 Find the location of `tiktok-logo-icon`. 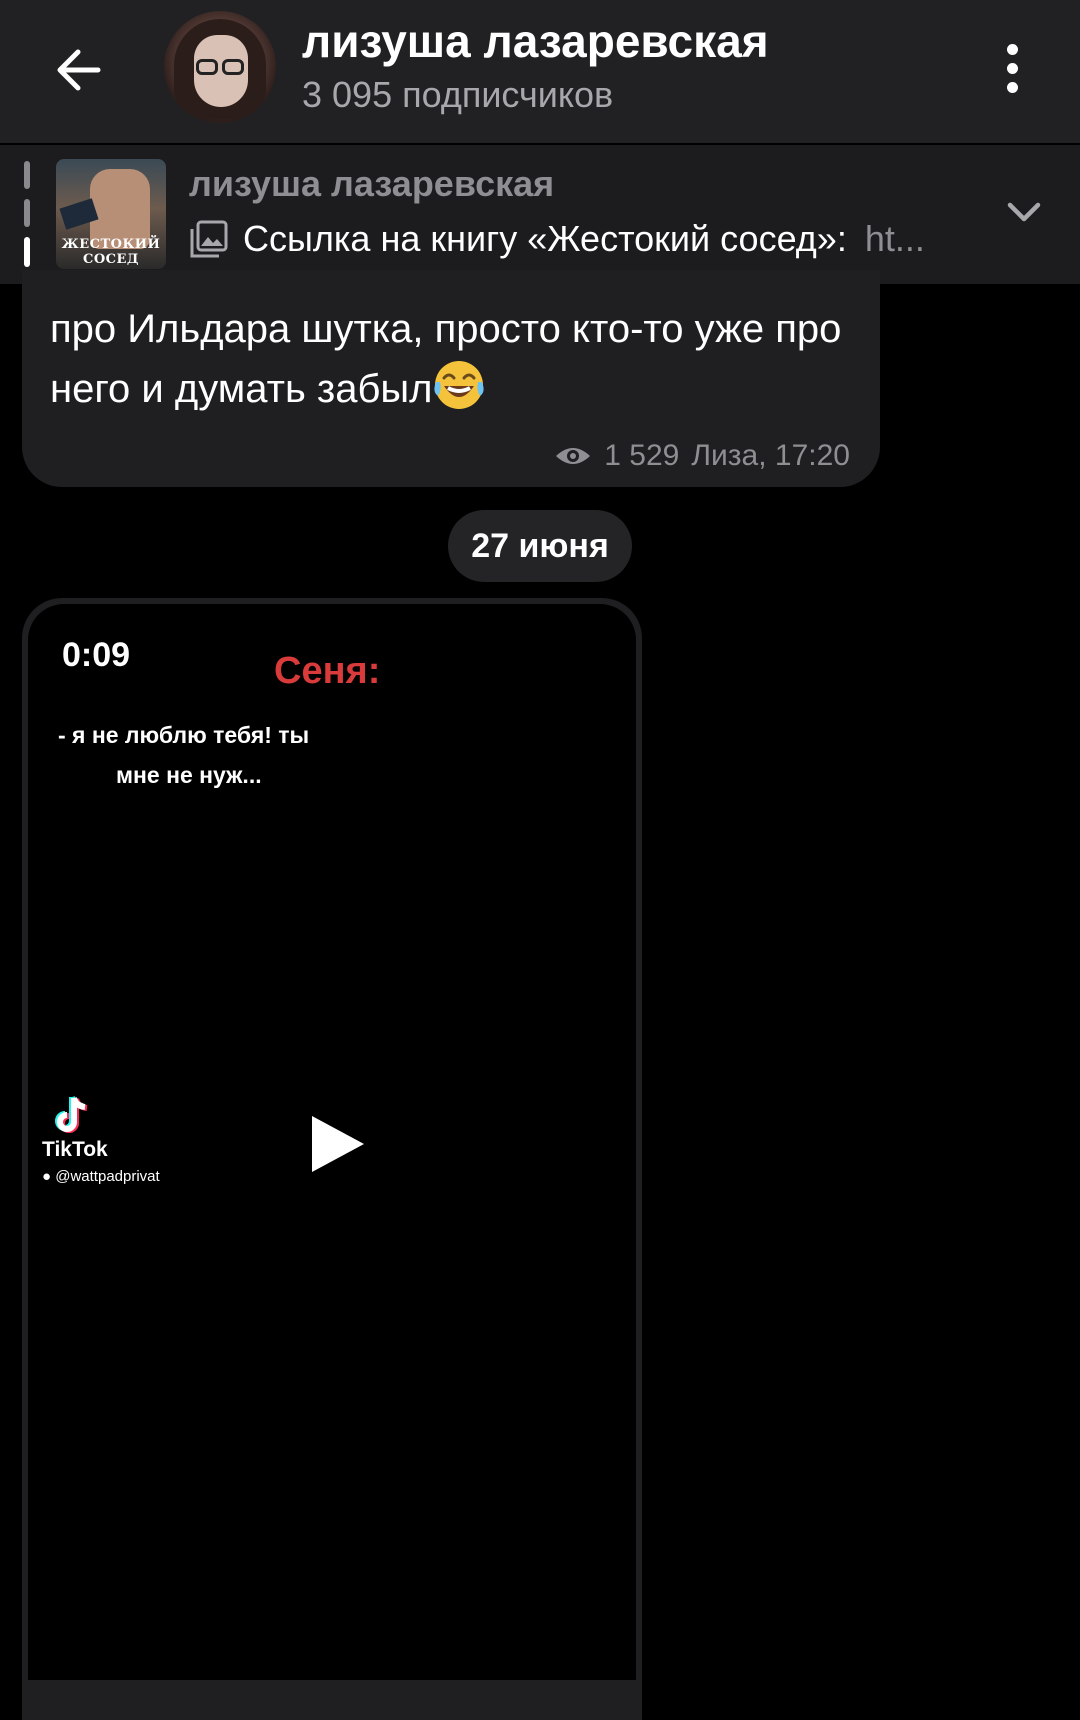

tiktok-logo-icon is located at coordinates (71, 1114).